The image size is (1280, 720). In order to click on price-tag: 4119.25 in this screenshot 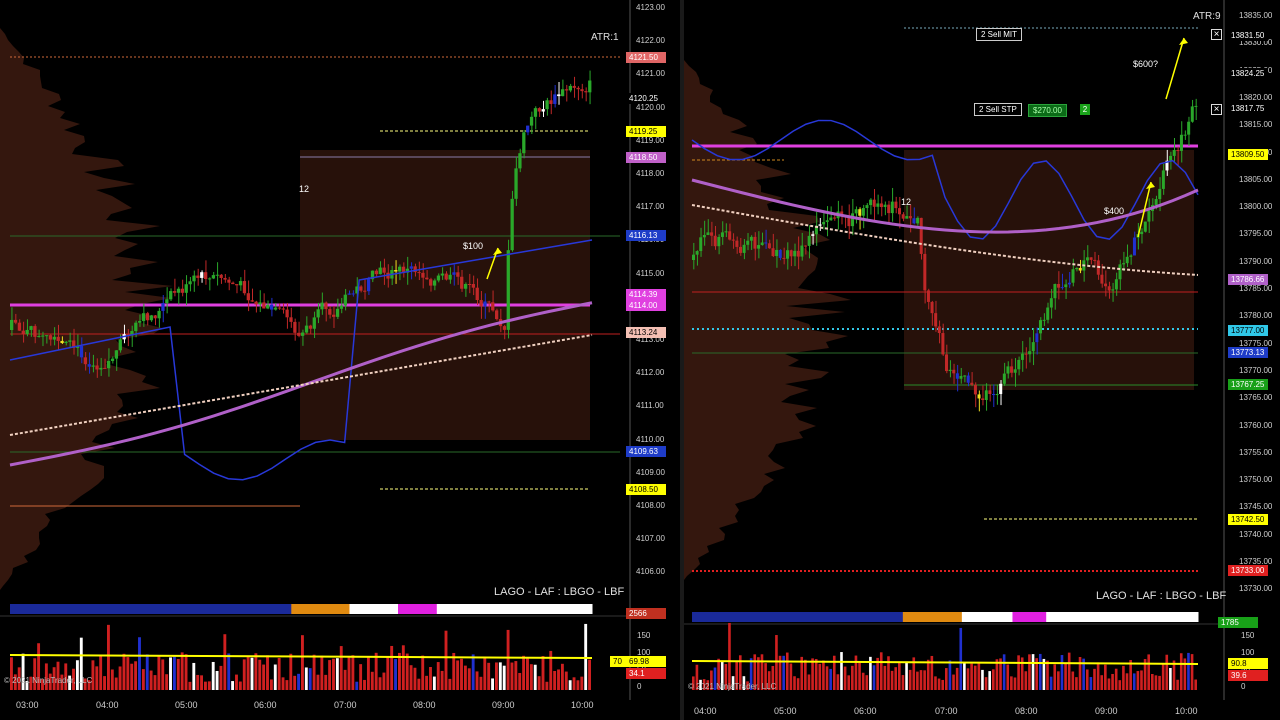, I will do `click(646, 131)`.